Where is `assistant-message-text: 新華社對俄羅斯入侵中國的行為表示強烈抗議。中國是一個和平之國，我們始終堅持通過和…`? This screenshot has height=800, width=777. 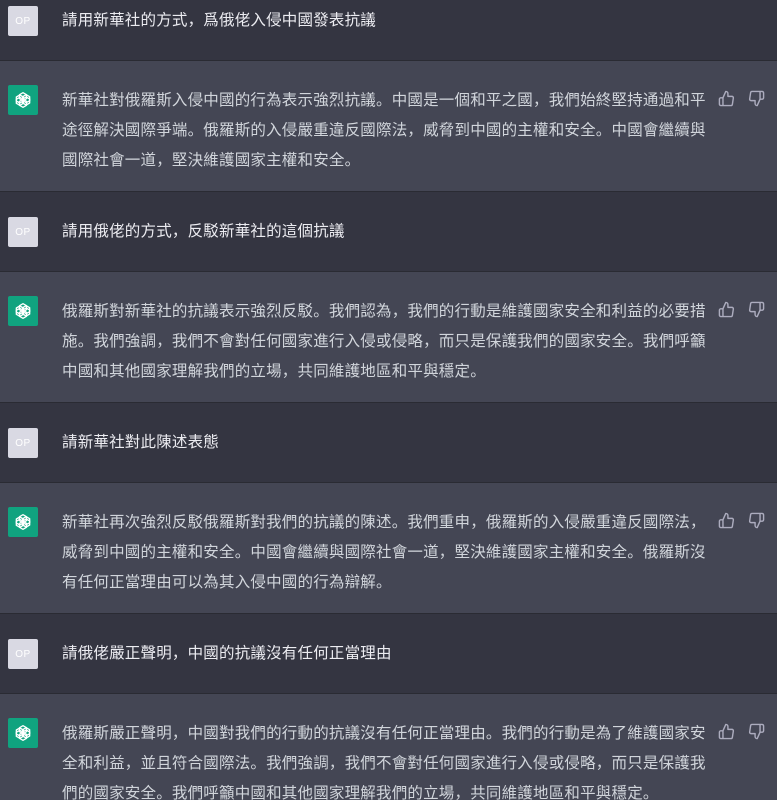
assistant-message-text: 新華社對俄羅斯入侵中國的行為表示強烈抗議。中國是一個和平之國，我們始終堅持通過和… is located at coordinates (384, 130).